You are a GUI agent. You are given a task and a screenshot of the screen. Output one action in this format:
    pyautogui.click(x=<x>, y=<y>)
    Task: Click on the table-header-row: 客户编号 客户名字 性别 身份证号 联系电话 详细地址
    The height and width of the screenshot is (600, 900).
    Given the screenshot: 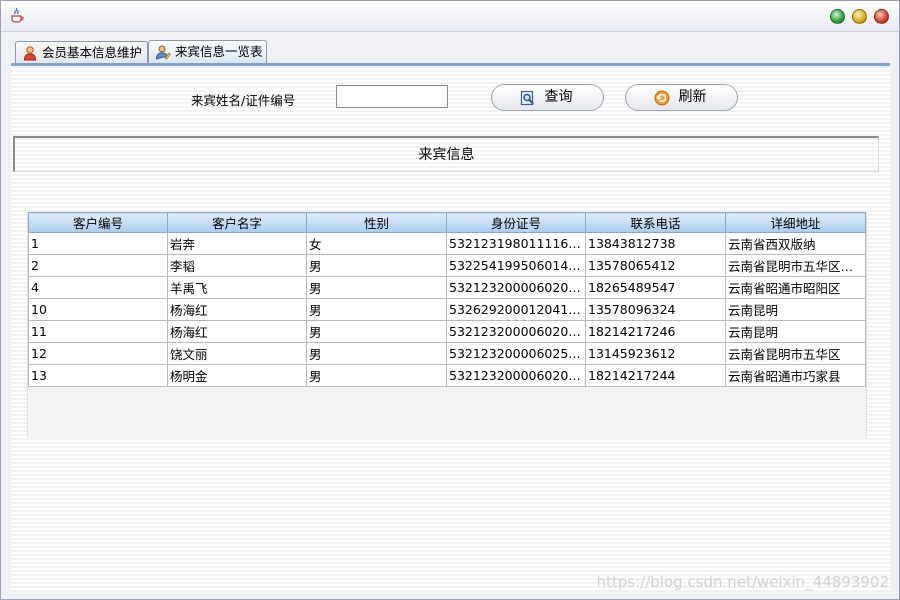 What is the action you would take?
    pyautogui.click(x=447, y=222)
    